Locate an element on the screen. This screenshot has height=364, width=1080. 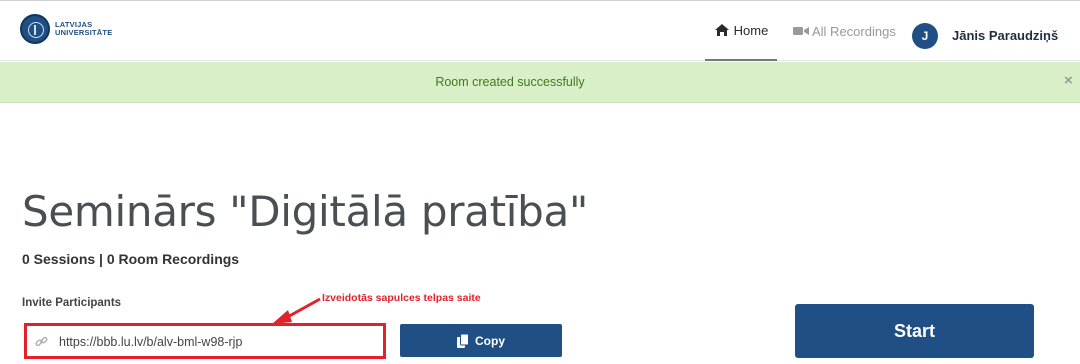
link-icon is located at coordinates (41, 341).